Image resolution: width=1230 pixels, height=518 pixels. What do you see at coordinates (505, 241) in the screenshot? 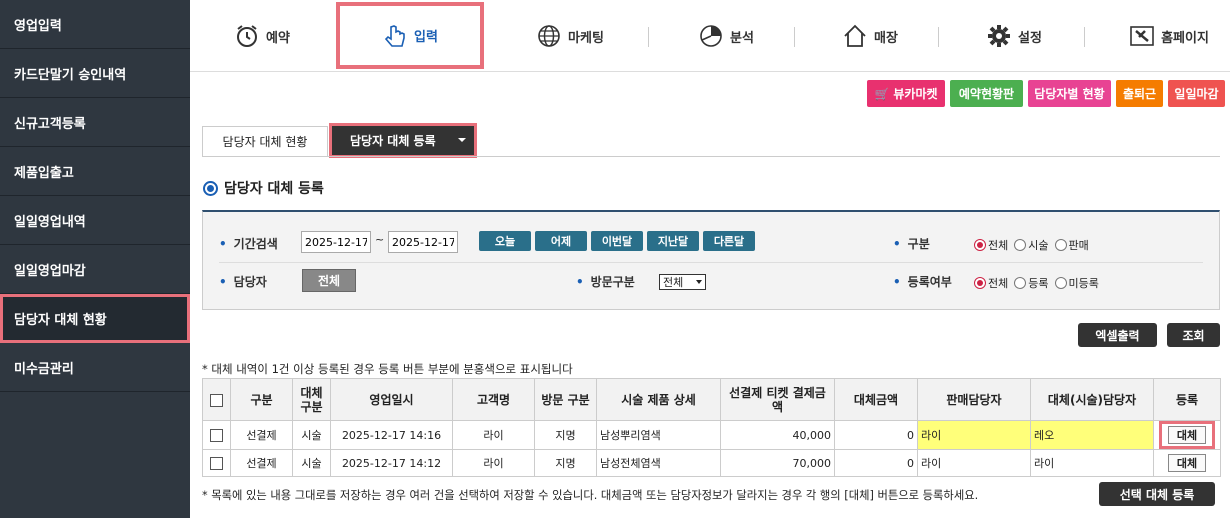
I see `today-button: 오늘` at bounding box center [505, 241].